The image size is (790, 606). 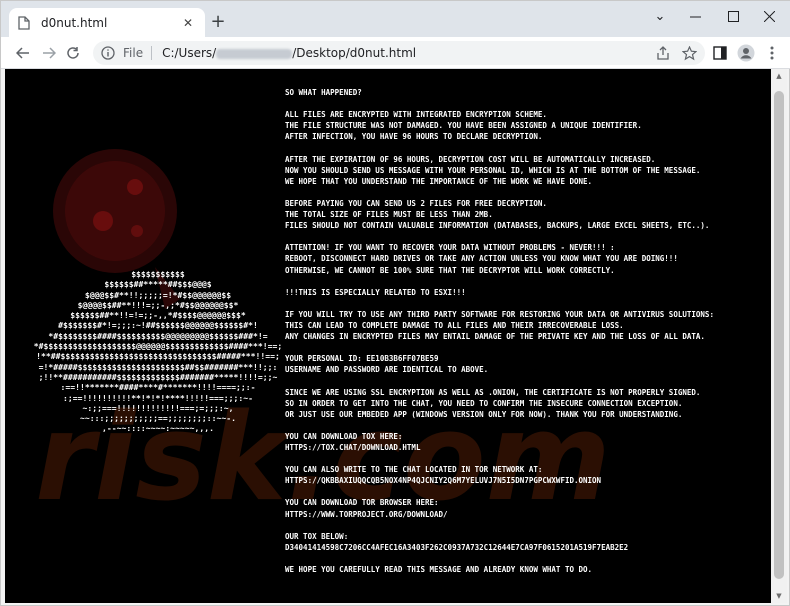 I want to click on plus-icon: +, so click(x=218, y=22).